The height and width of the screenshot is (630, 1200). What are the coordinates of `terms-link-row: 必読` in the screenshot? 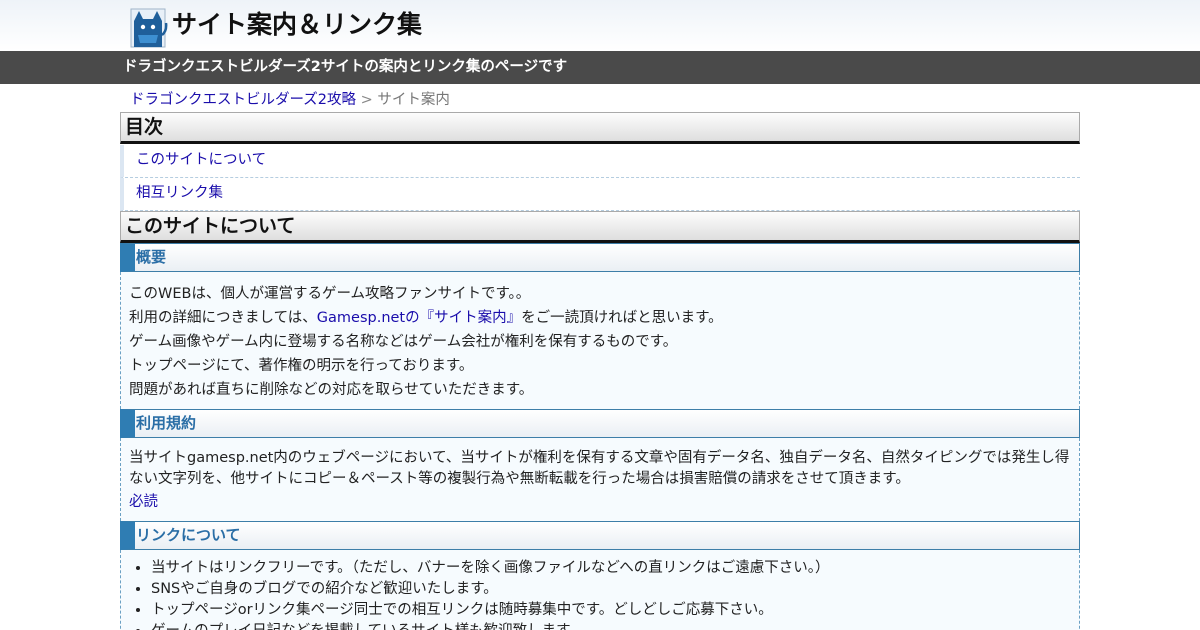 It's located at (600, 502).